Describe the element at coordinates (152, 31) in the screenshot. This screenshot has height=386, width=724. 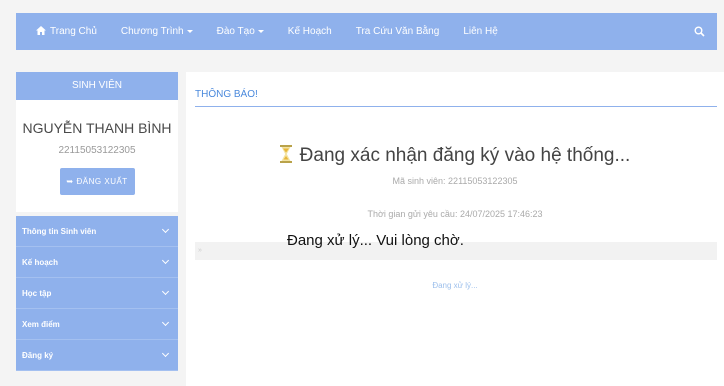
I see `nav-program-label: Chương Trình` at that location.